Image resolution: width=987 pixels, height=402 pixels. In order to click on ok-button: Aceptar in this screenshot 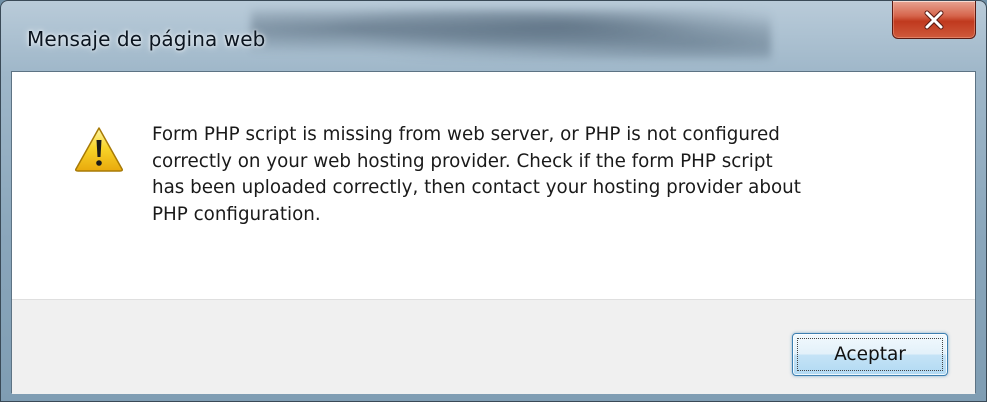, I will do `click(870, 354)`.